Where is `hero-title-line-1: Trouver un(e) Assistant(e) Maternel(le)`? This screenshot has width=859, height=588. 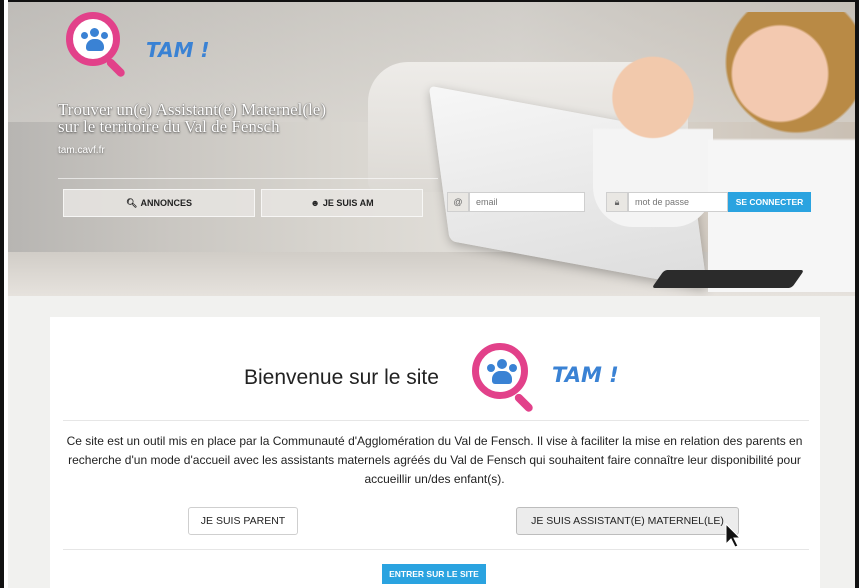 hero-title-line-1: Trouver un(e) Assistant(e) Maternel(le) is located at coordinates (192, 109).